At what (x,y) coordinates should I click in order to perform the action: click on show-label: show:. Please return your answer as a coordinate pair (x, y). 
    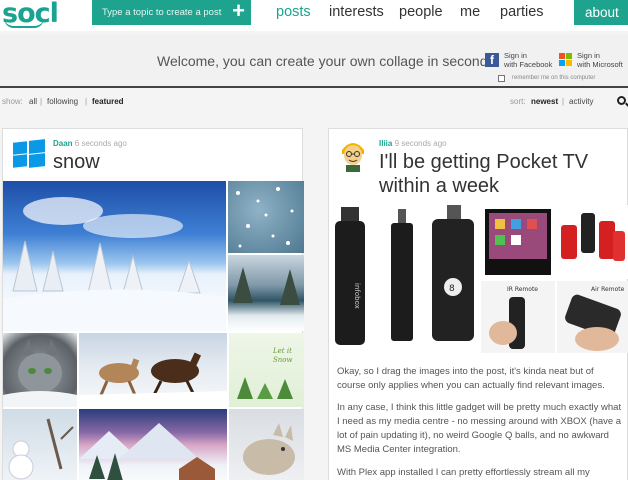
    Looking at the image, I should click on (12, 101).